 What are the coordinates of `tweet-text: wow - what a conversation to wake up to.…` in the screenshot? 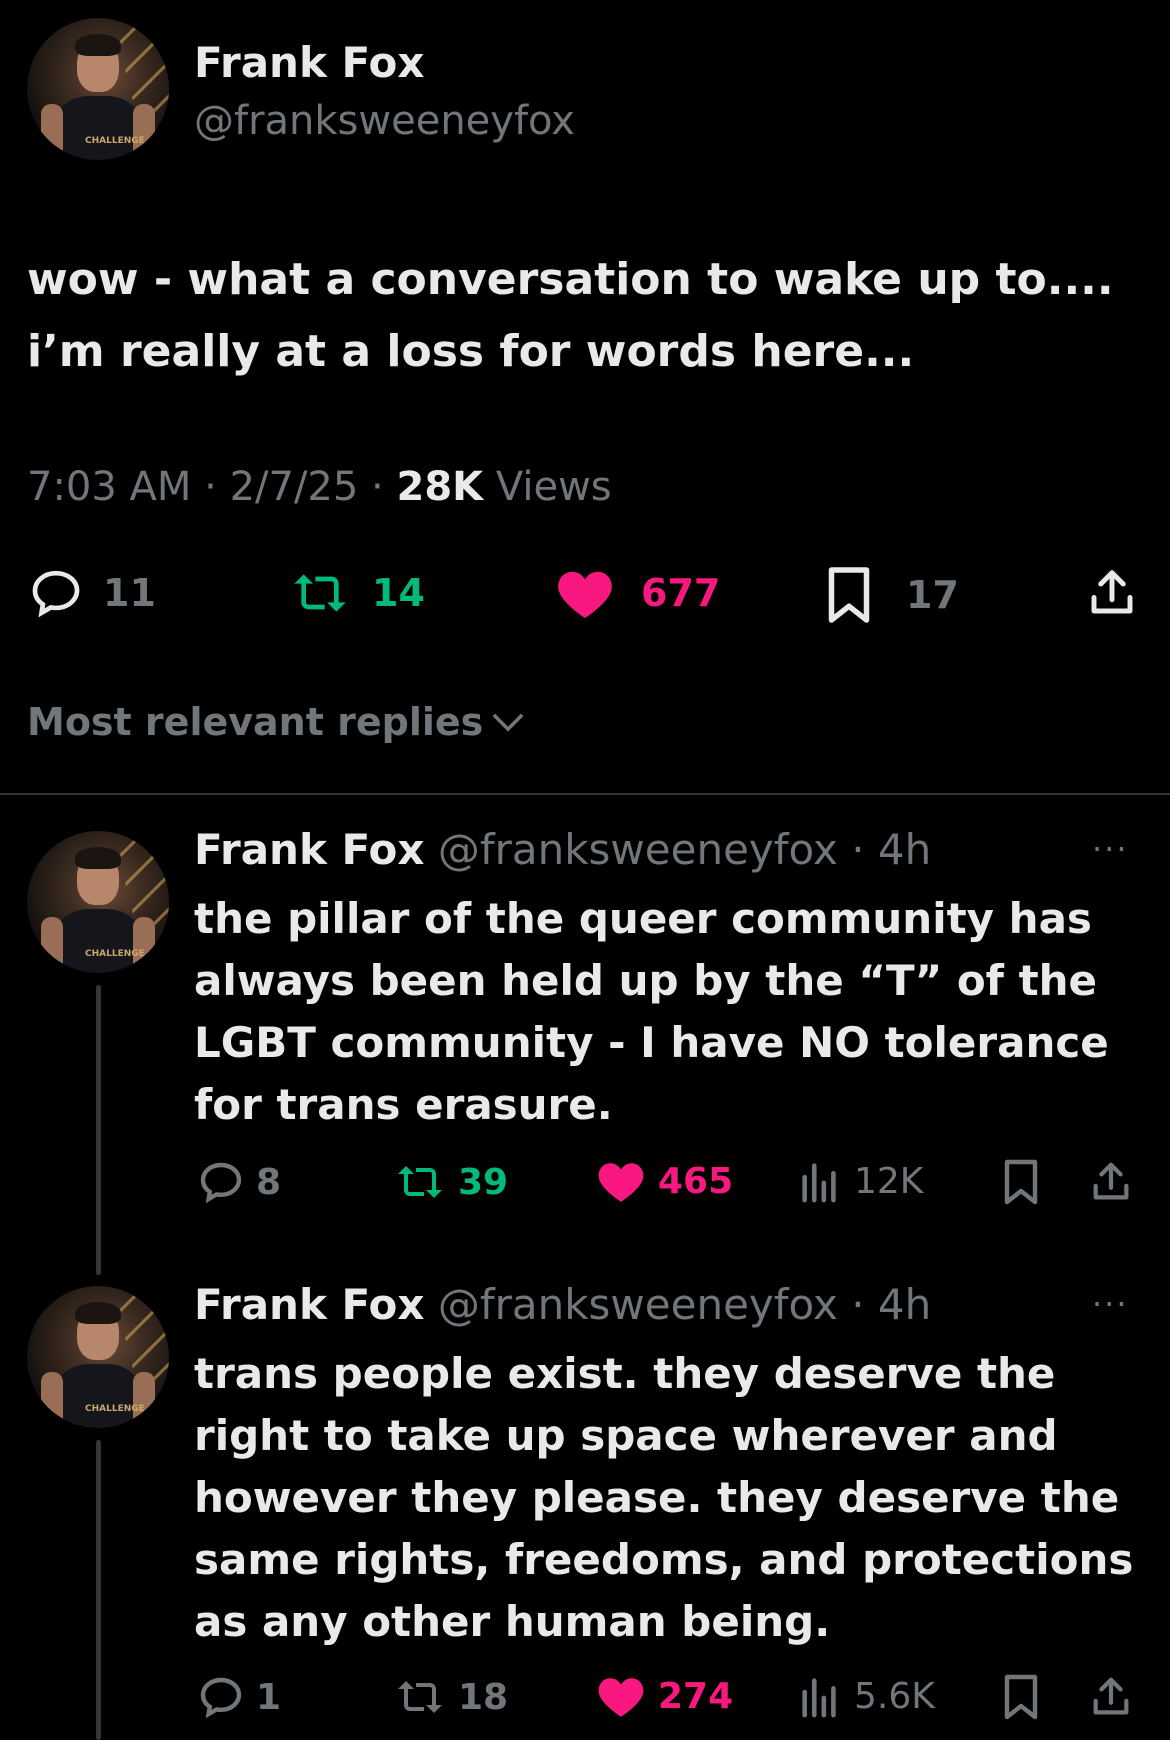 It's located at (570, 315).